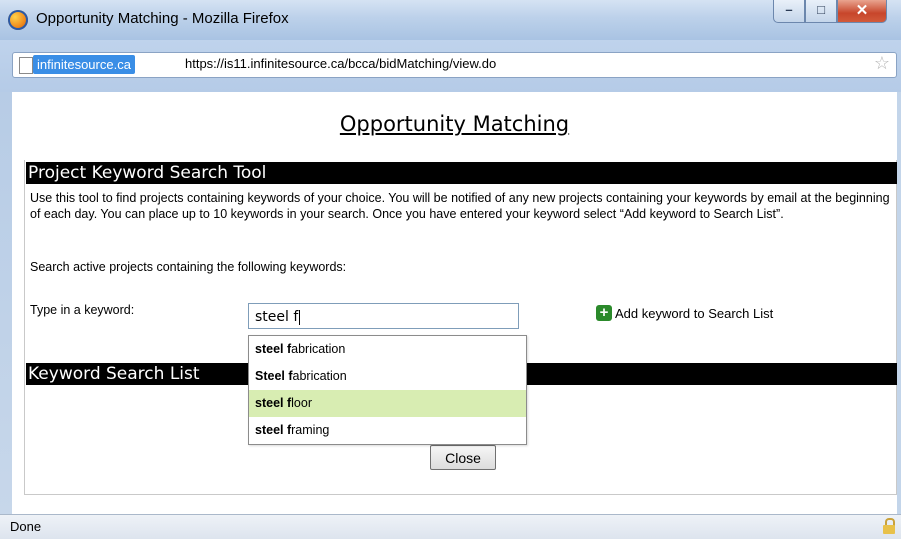  What do you see at coordinates (84, 64) in the screenshot?
I see `site-identity-button: infinitesource.ca` at bounding box center [84, 64].